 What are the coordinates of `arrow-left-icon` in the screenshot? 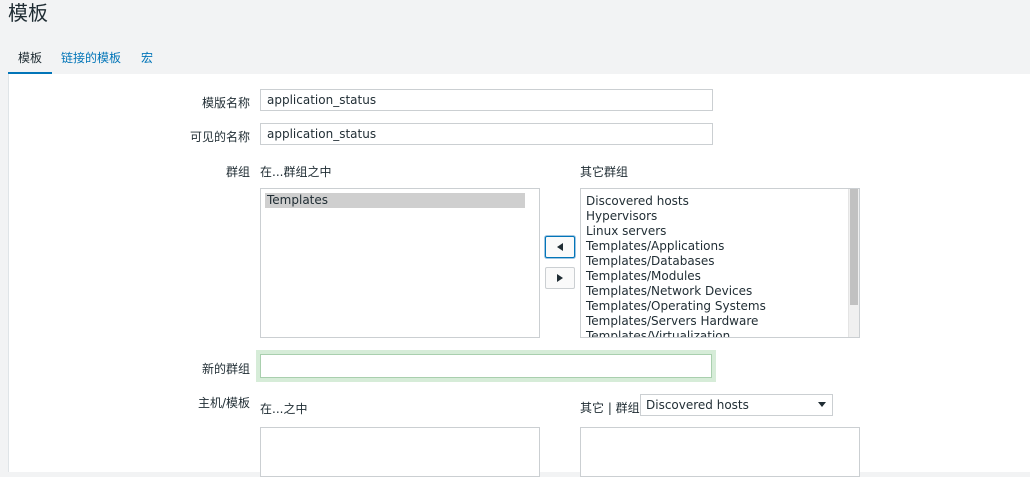 It's located at (560, 247).